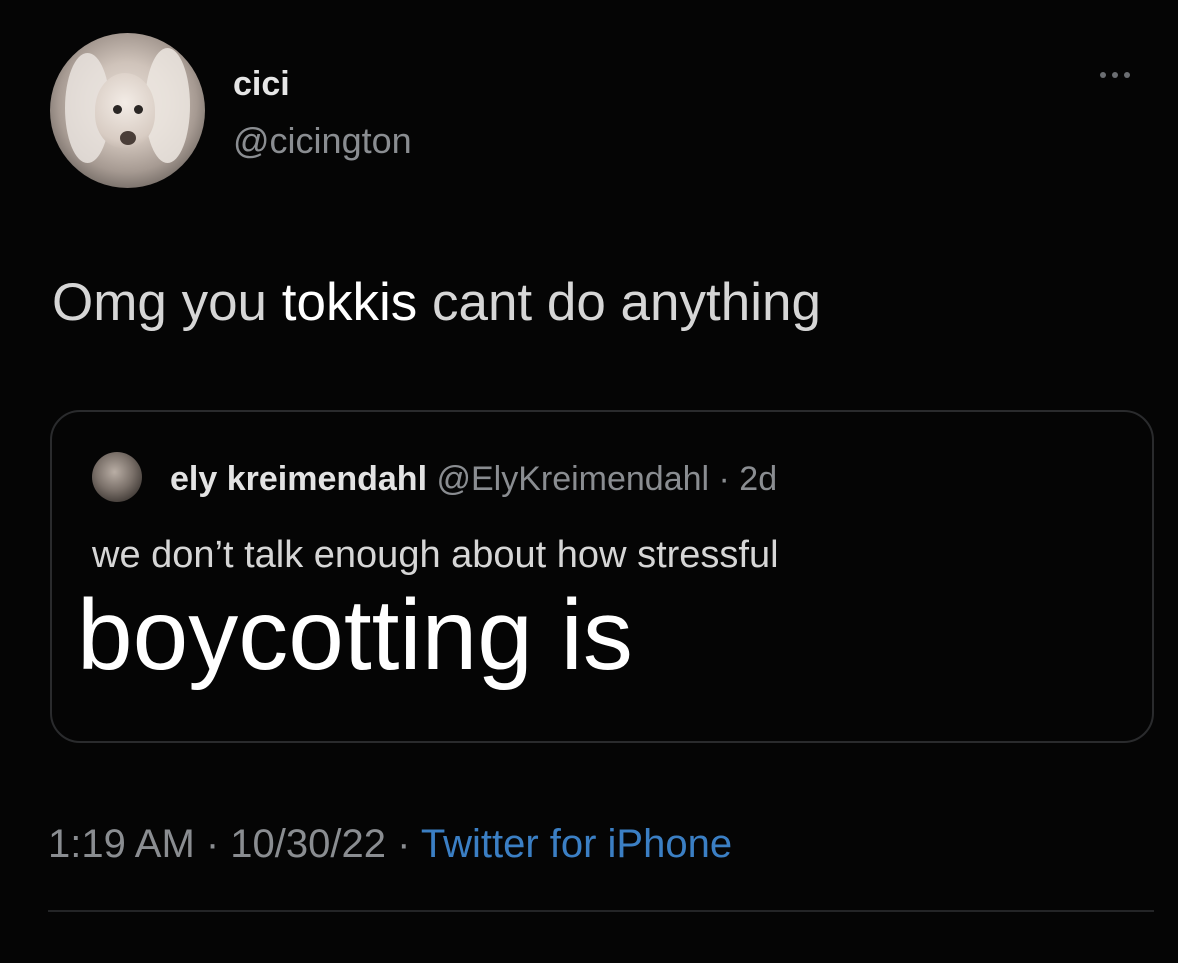 This screenshot has width=1178, height=963. Describe the element at coordinates (128, 138) in the screenshot. I see `avatar-mouth` at that location.